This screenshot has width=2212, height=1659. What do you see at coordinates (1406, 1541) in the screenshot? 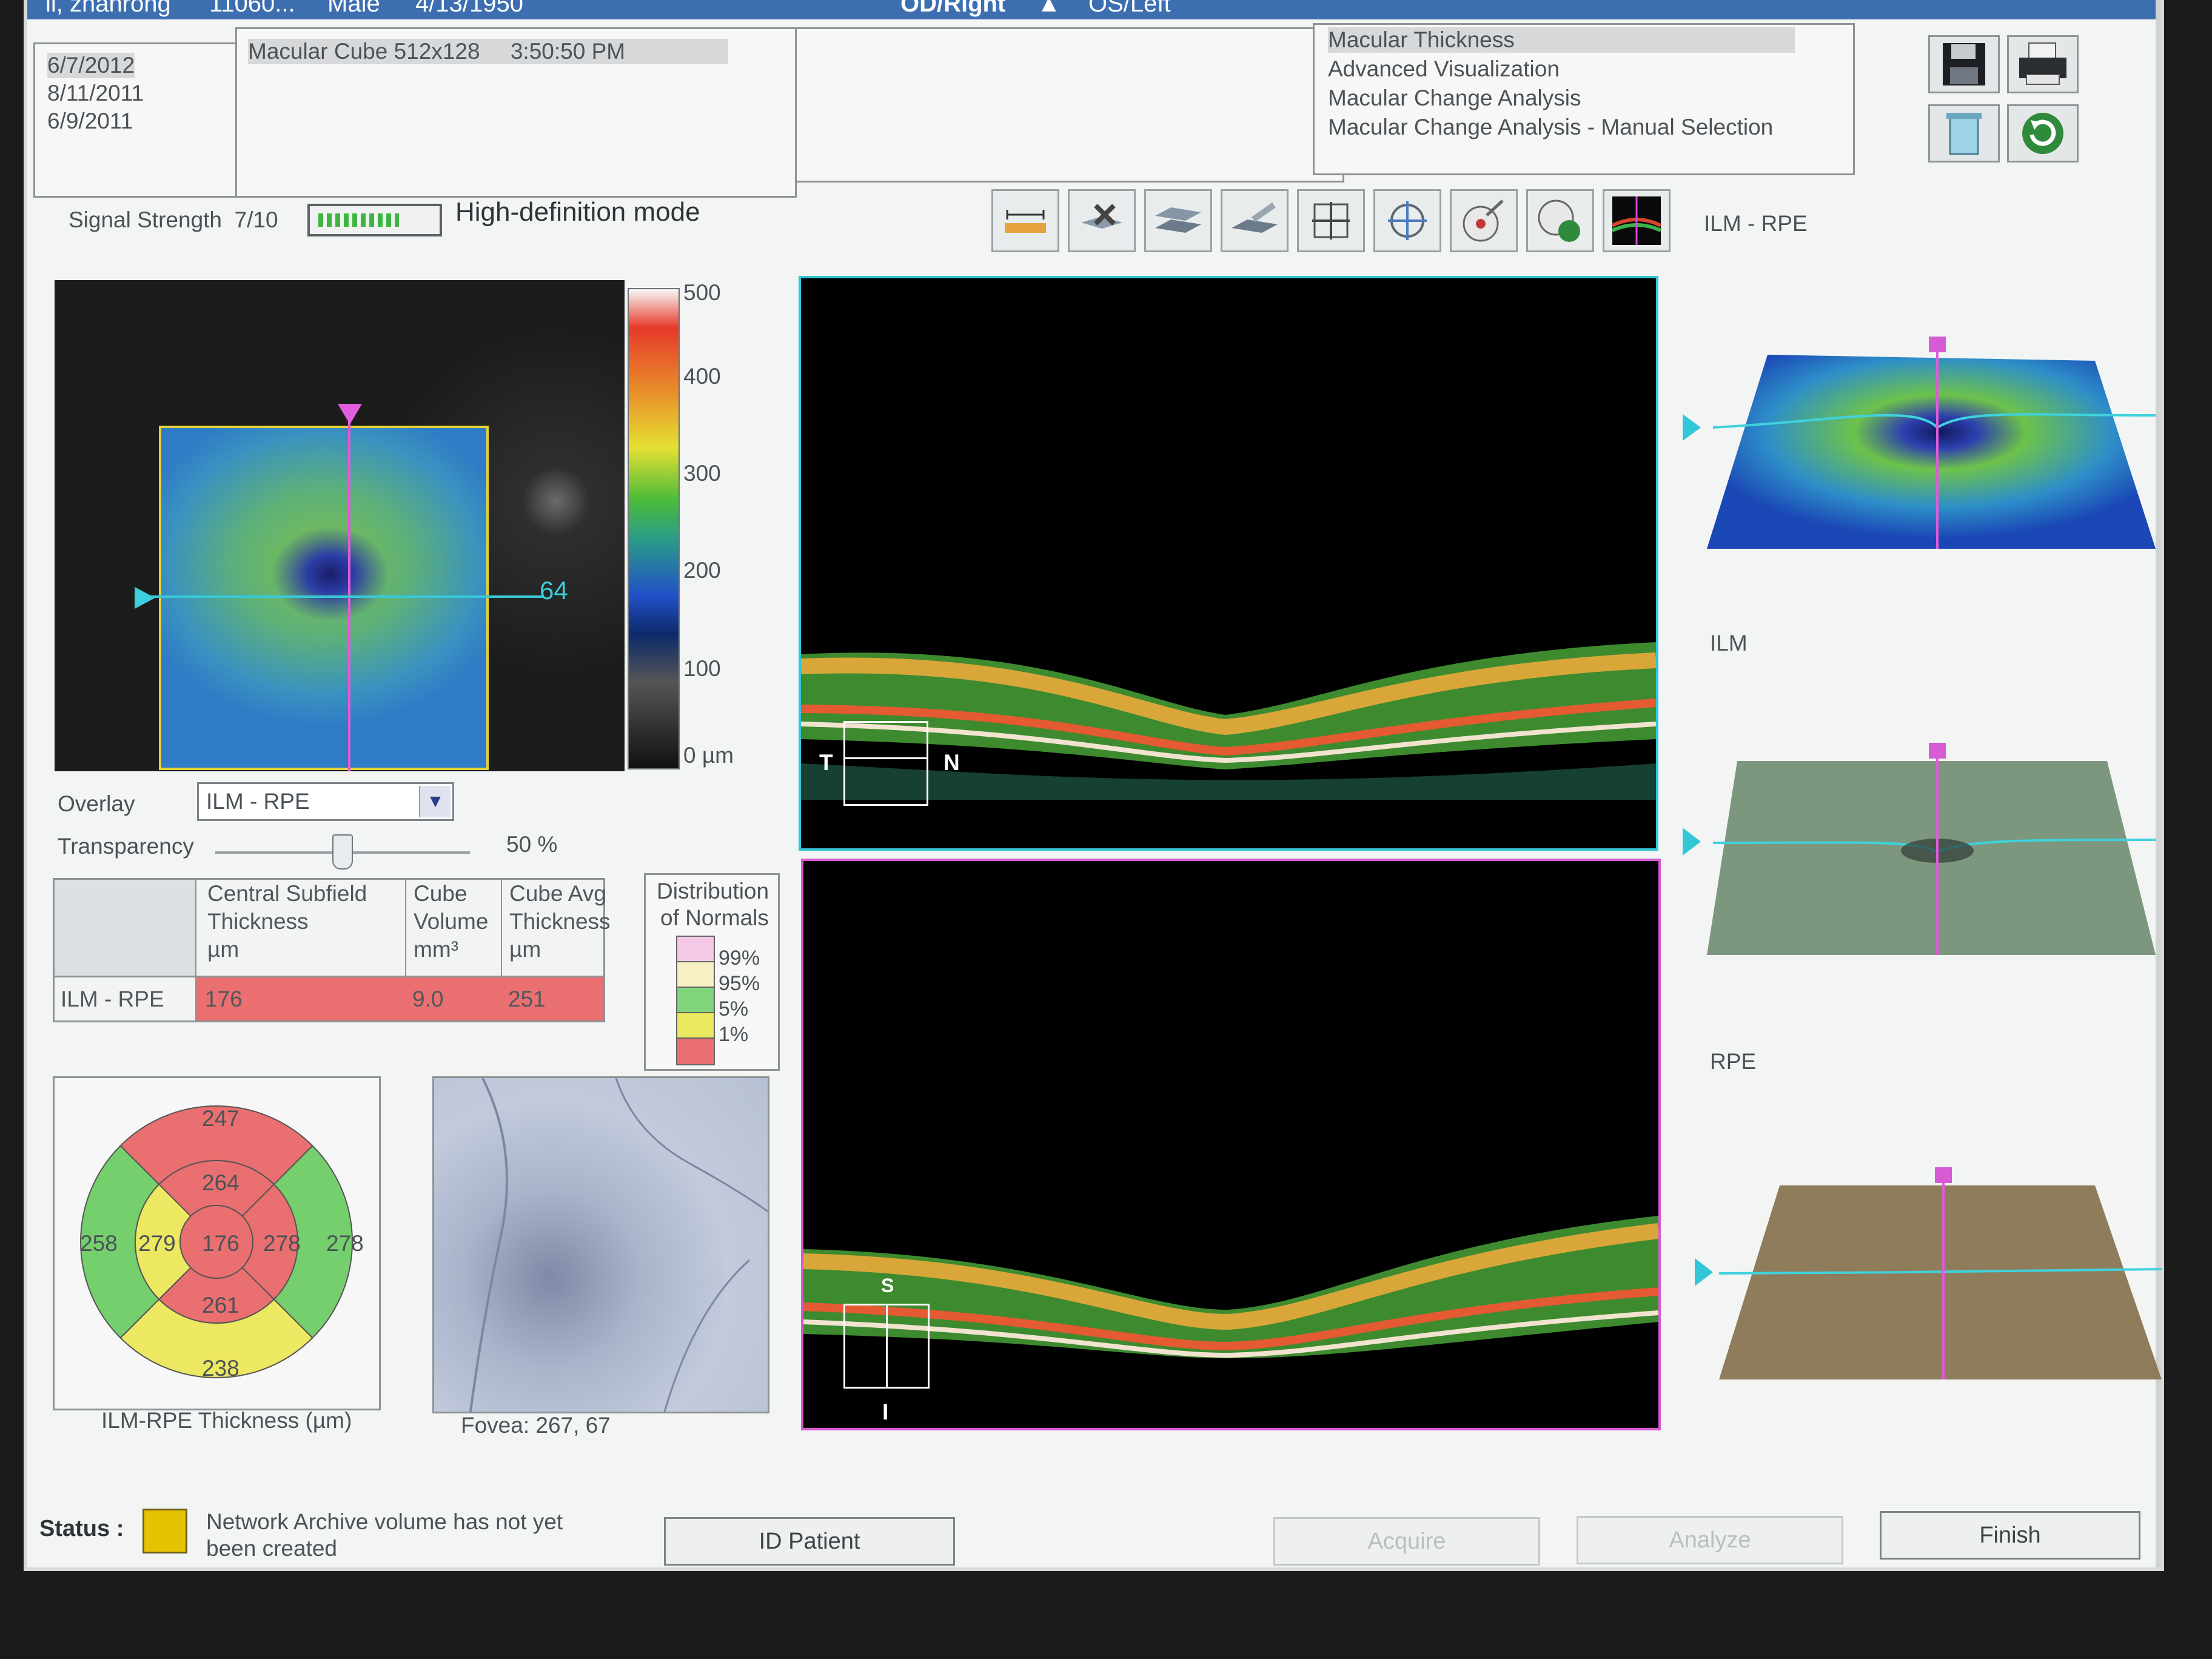
I see `acquire-button: Acquire` at bounding box center [1406, 1541].